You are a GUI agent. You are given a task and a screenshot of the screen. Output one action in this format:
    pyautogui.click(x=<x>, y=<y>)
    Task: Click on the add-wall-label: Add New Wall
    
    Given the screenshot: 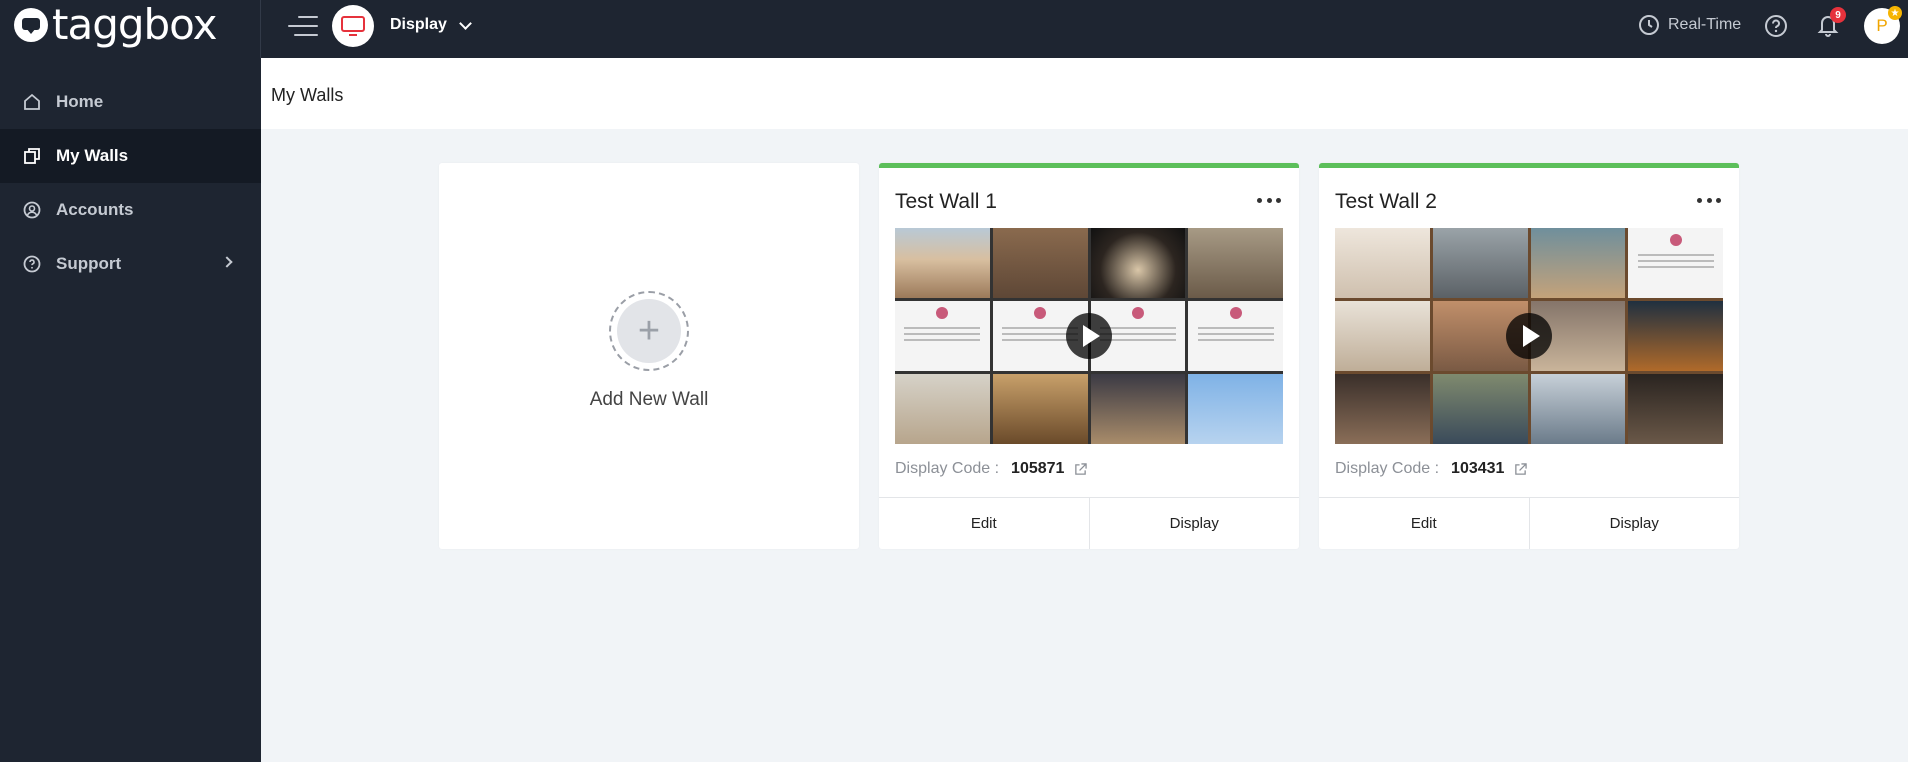 What is the action you would take?
    pyautogui.click(x=649, y=399)
    